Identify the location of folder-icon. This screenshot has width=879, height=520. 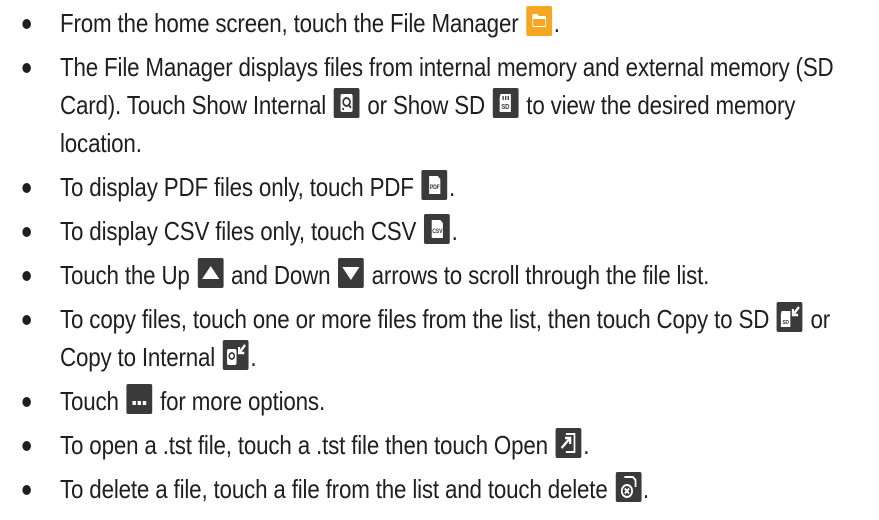
(539, 21).